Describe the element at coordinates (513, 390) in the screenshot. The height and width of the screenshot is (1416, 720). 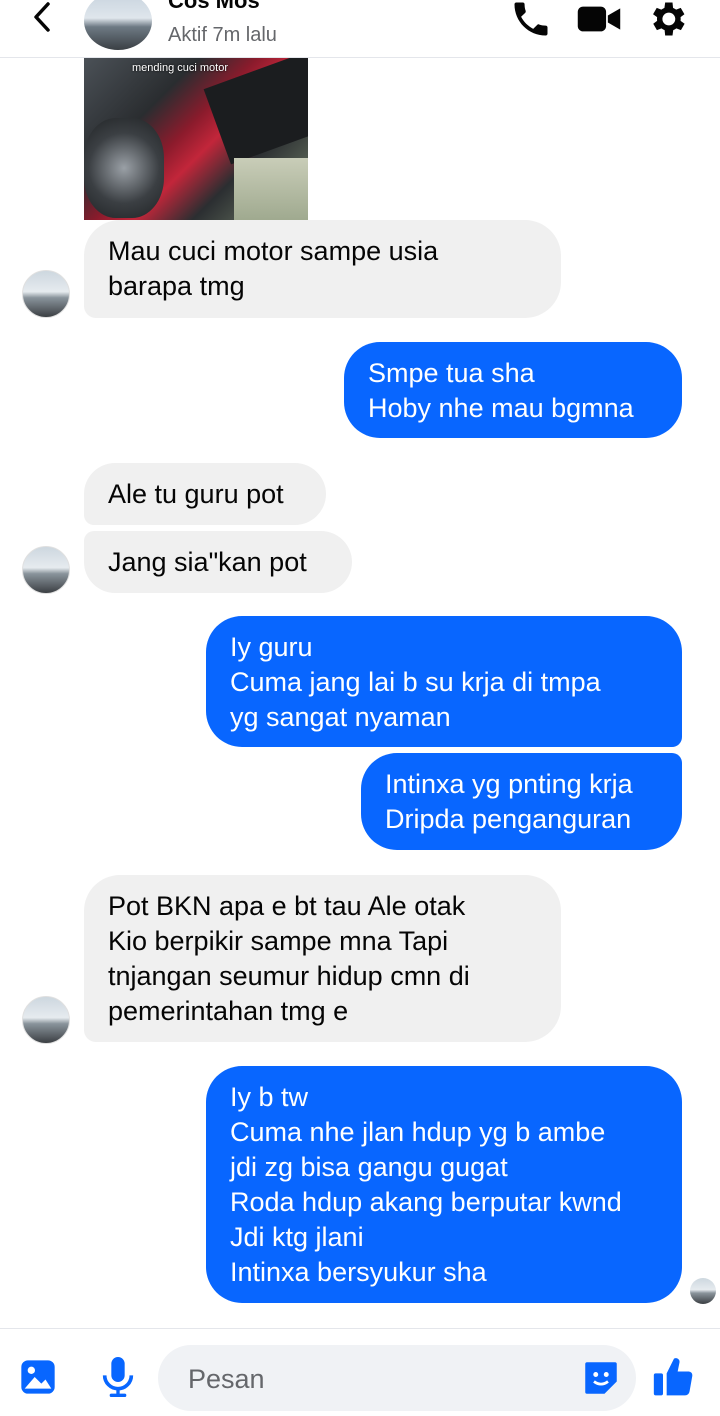
I see `message-bubble-outgoing: Smpe tua sha Hoby nhe mau bgmna` at that location.